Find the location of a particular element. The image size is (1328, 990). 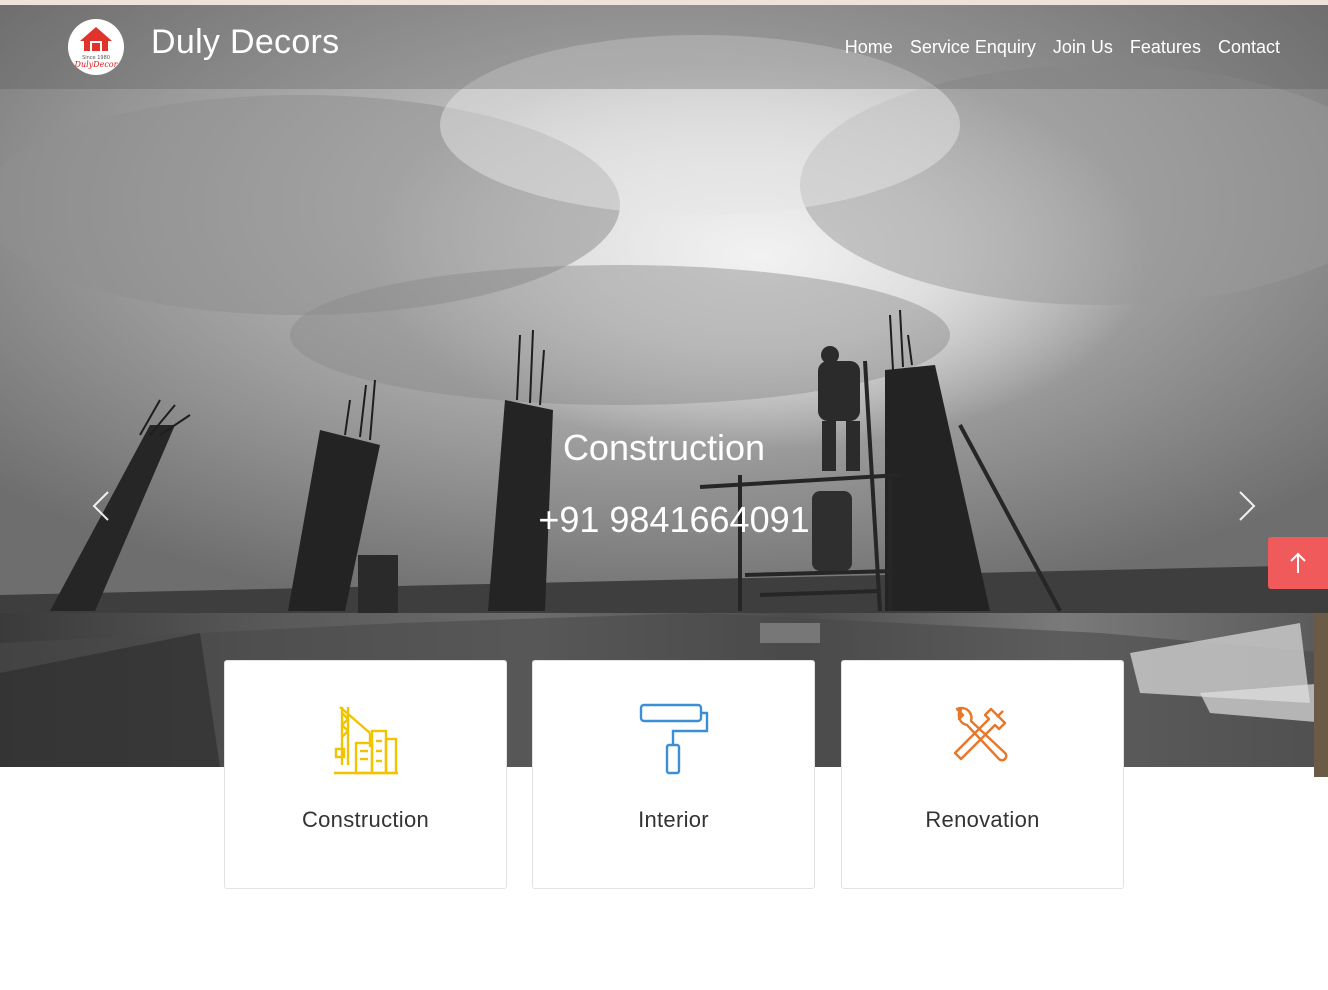

arrow-up-icon is located at coordinates (1298, 562).